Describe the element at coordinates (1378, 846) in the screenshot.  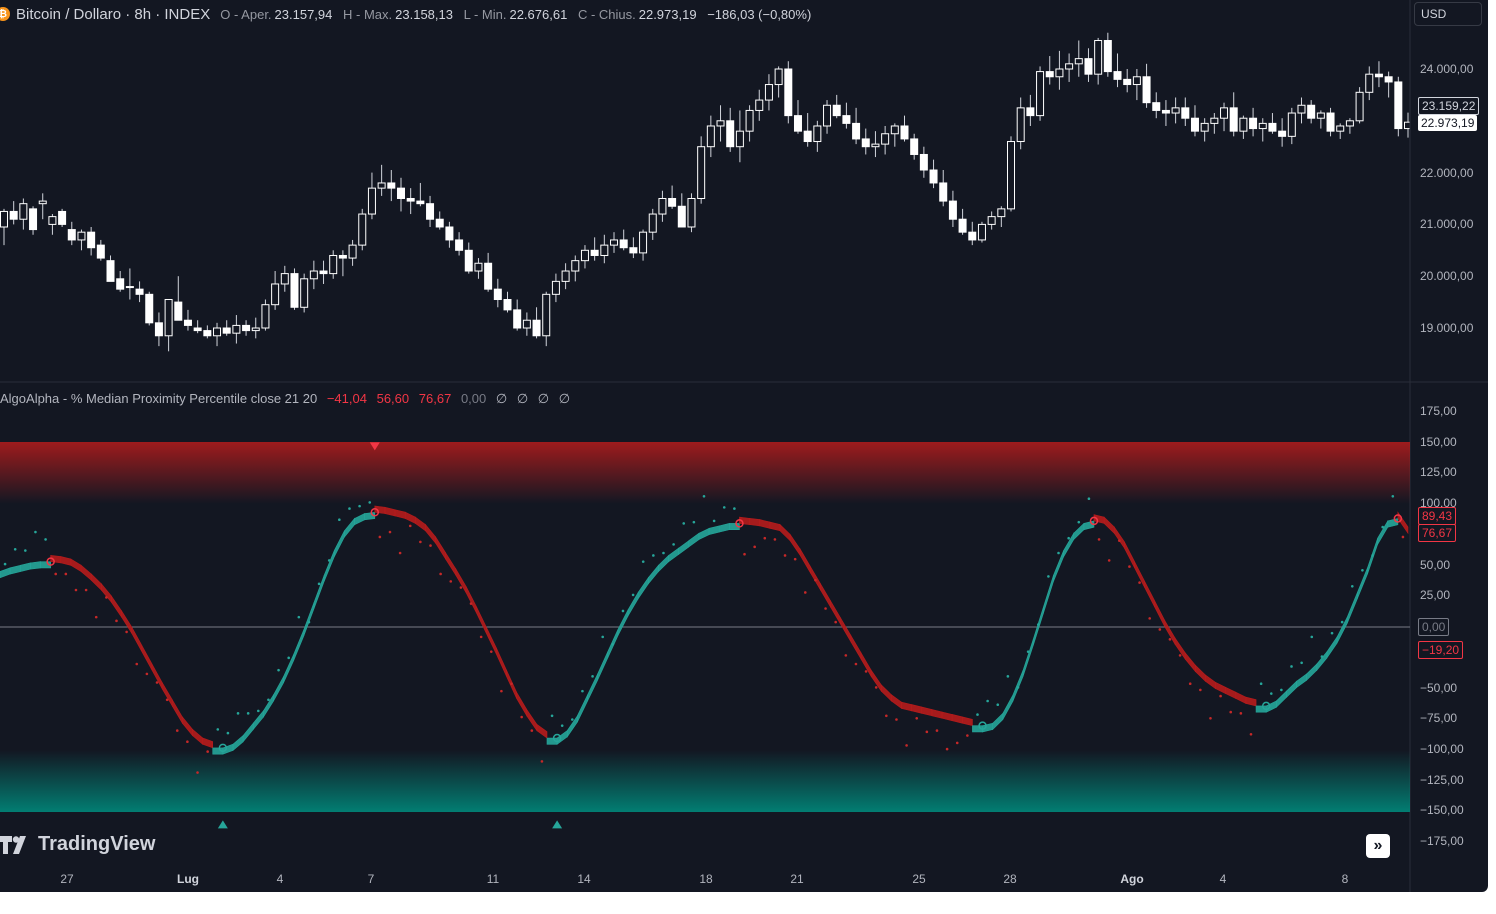
I see `scroll-to-realtime-button: »` at that location.